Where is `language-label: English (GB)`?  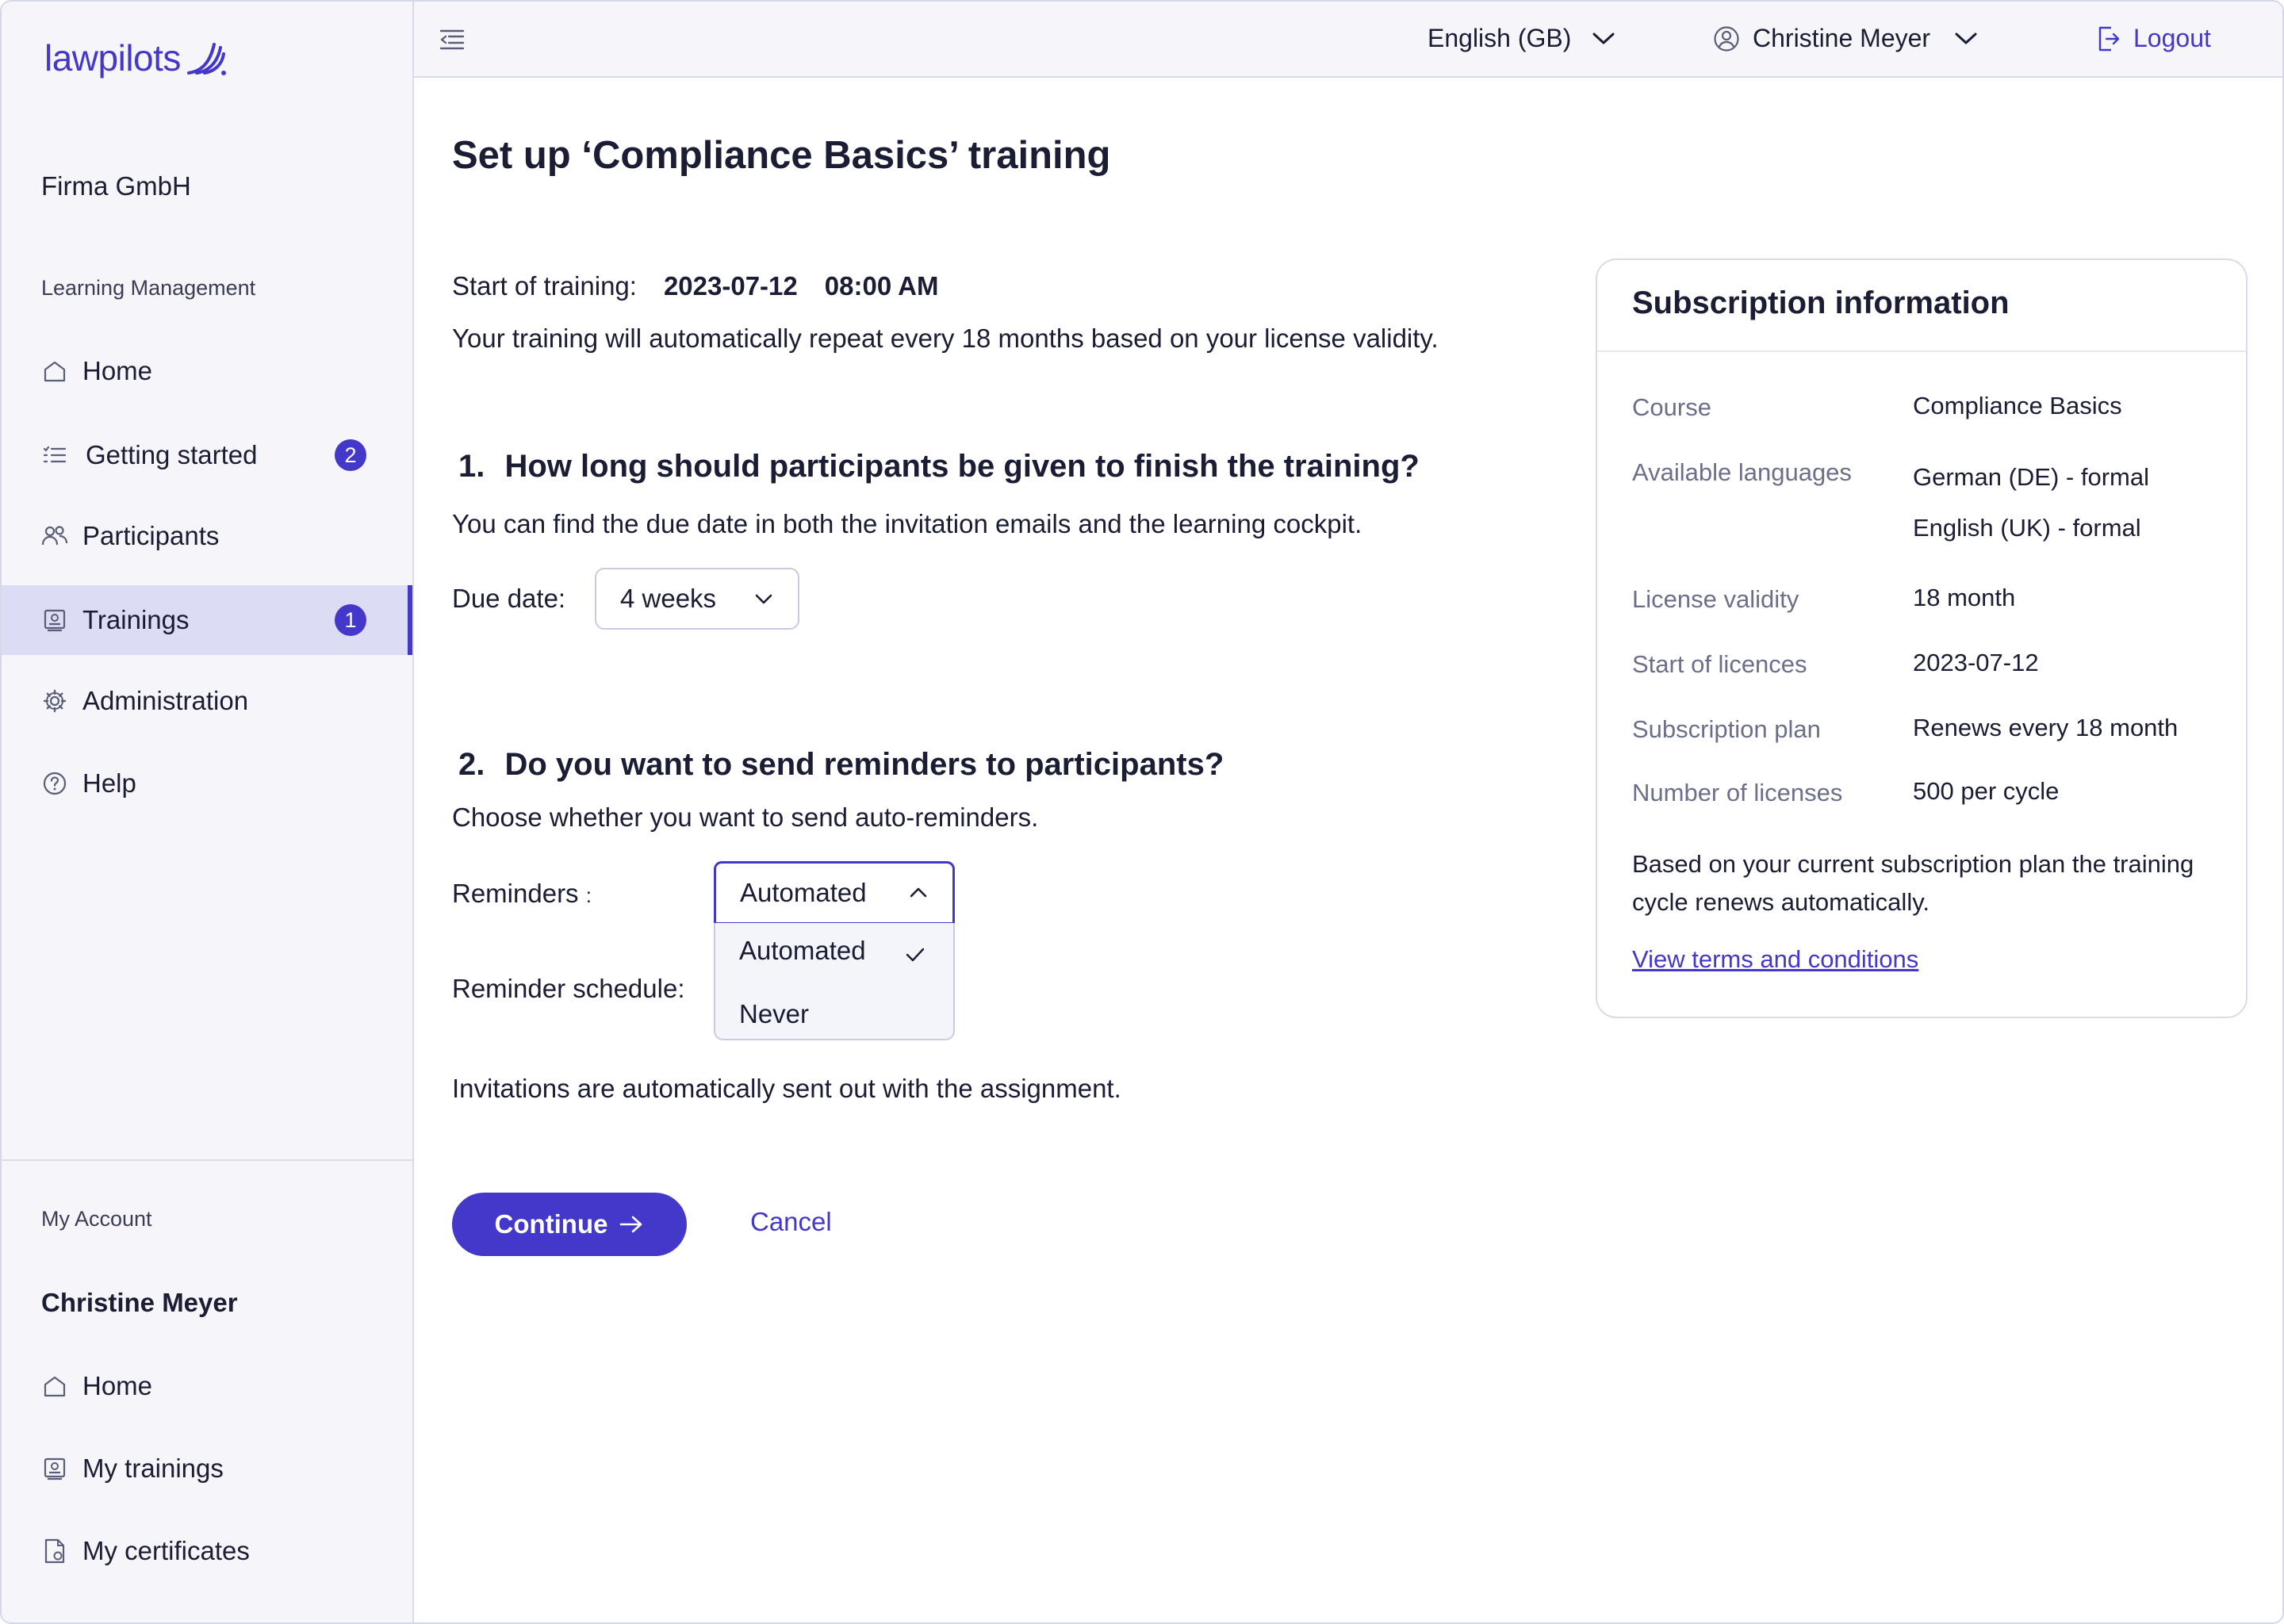
language-label: English (GB) is located at coordinates (1500, 38).